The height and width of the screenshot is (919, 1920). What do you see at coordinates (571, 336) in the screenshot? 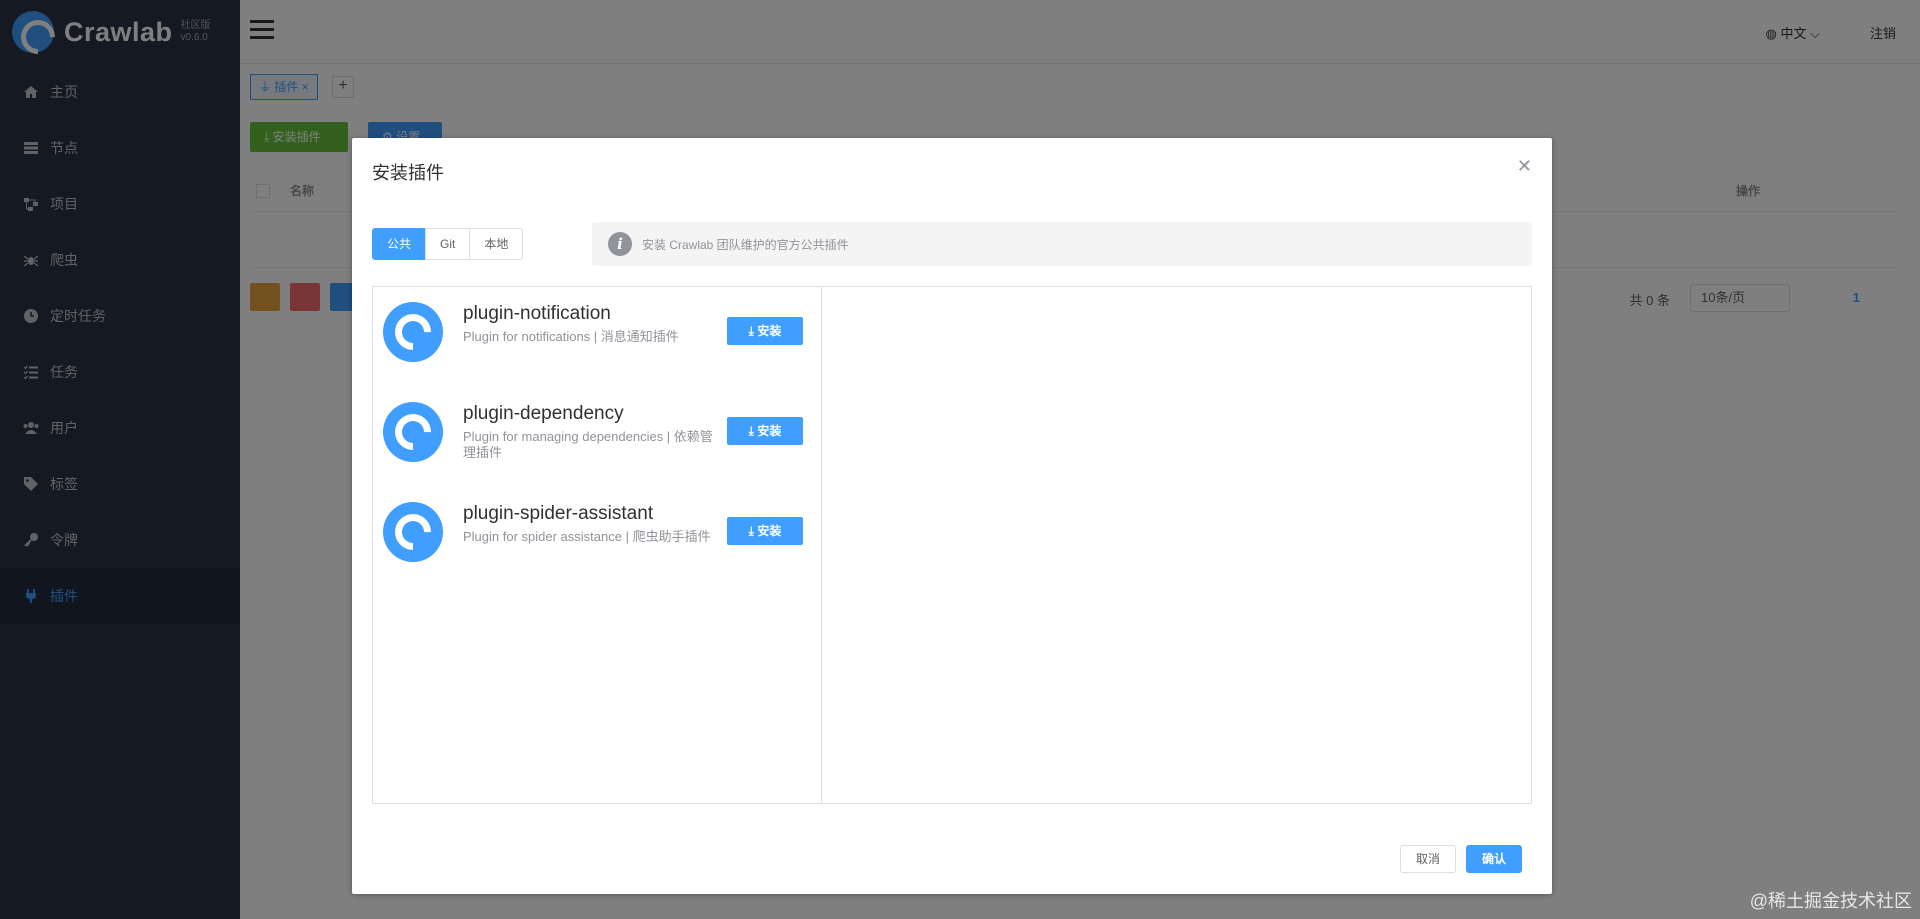
I see `plugin-description: Plugin for notifications | 消息通知插件` at bounding box center [571, 336].